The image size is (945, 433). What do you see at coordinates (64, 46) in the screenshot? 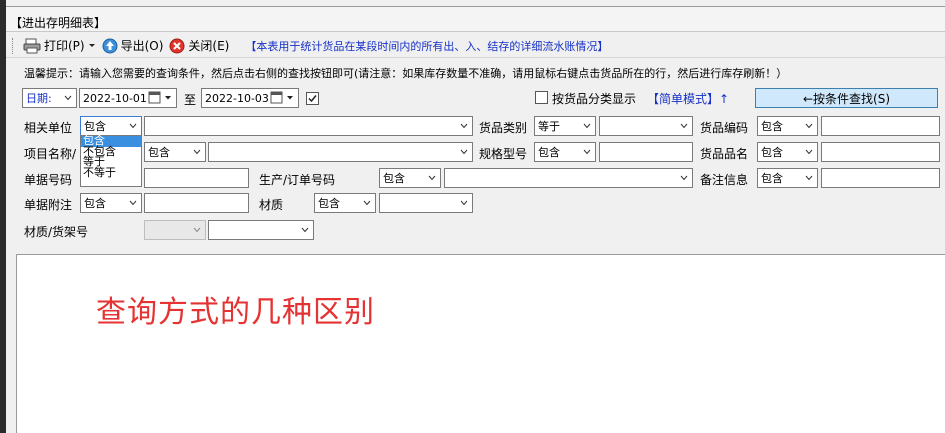
I see `print-label: 打印(P)` at bounding box center [64, 46].